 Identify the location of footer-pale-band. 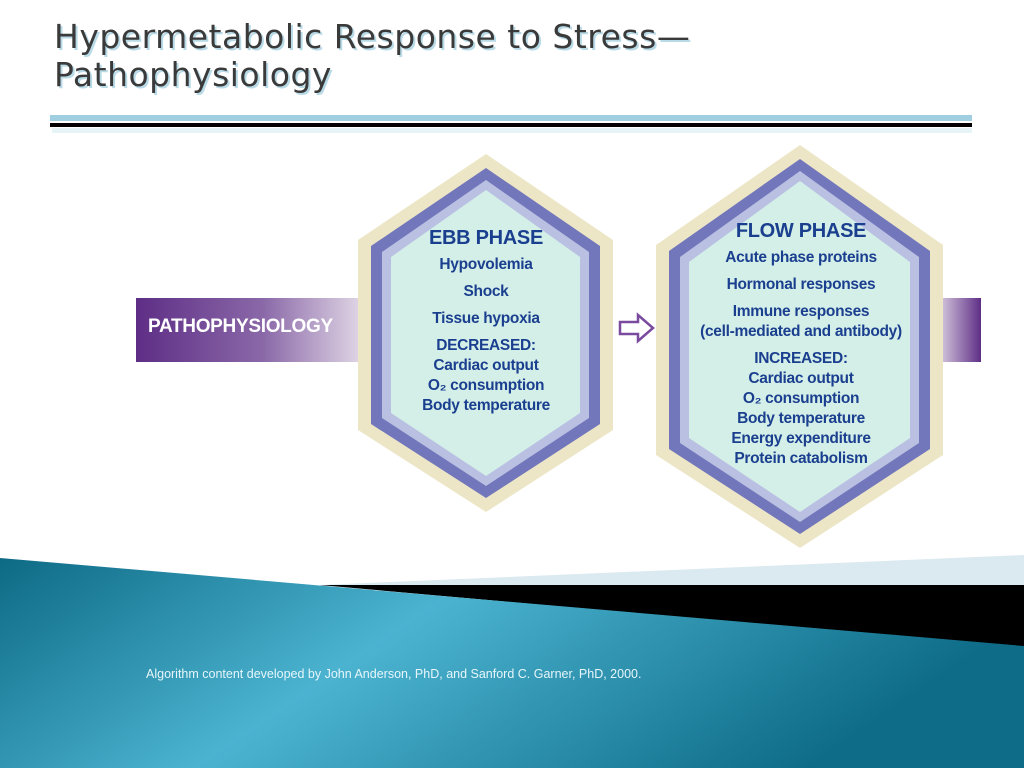
(672, 572).